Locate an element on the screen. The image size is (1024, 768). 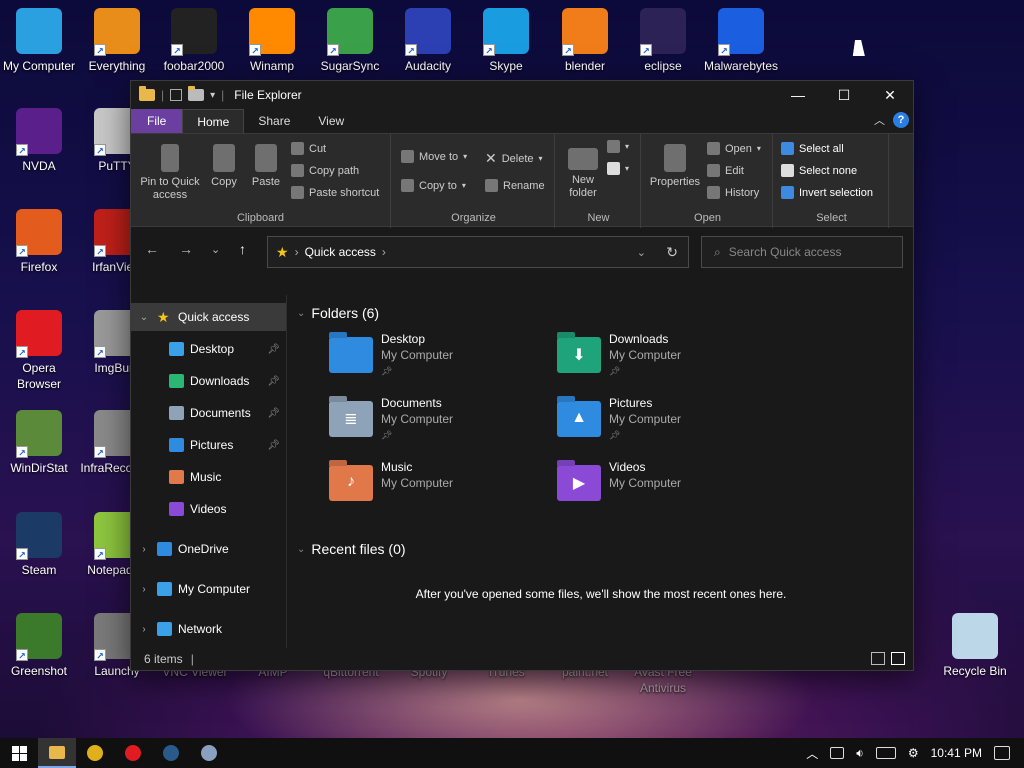
desktop-icon-windirstat: ↗ WinDirStat is located at coordinates (39, 443).